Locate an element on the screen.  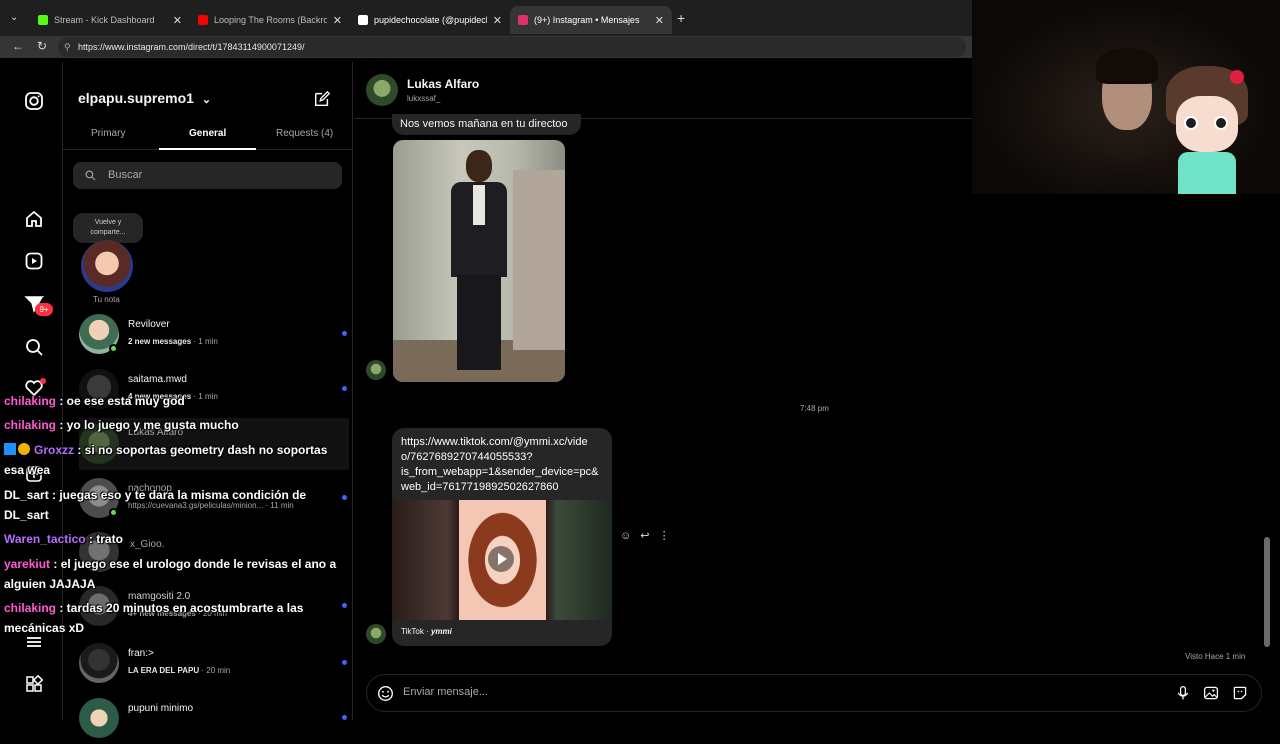
vtuber-bow is located at coordinates (1237, 77).